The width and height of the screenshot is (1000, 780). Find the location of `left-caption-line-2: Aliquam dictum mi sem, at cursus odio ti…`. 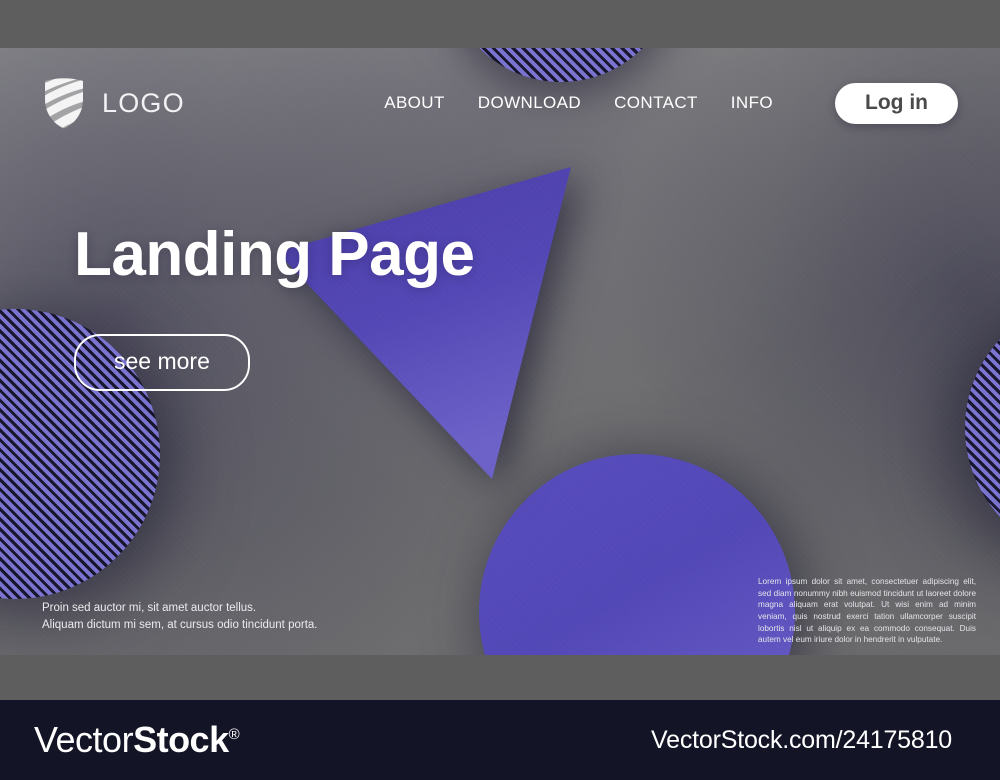

left-caption-line-2: Aliquam dictum mi sem, at cursus odio ti… is located at coordinates (180, 624).